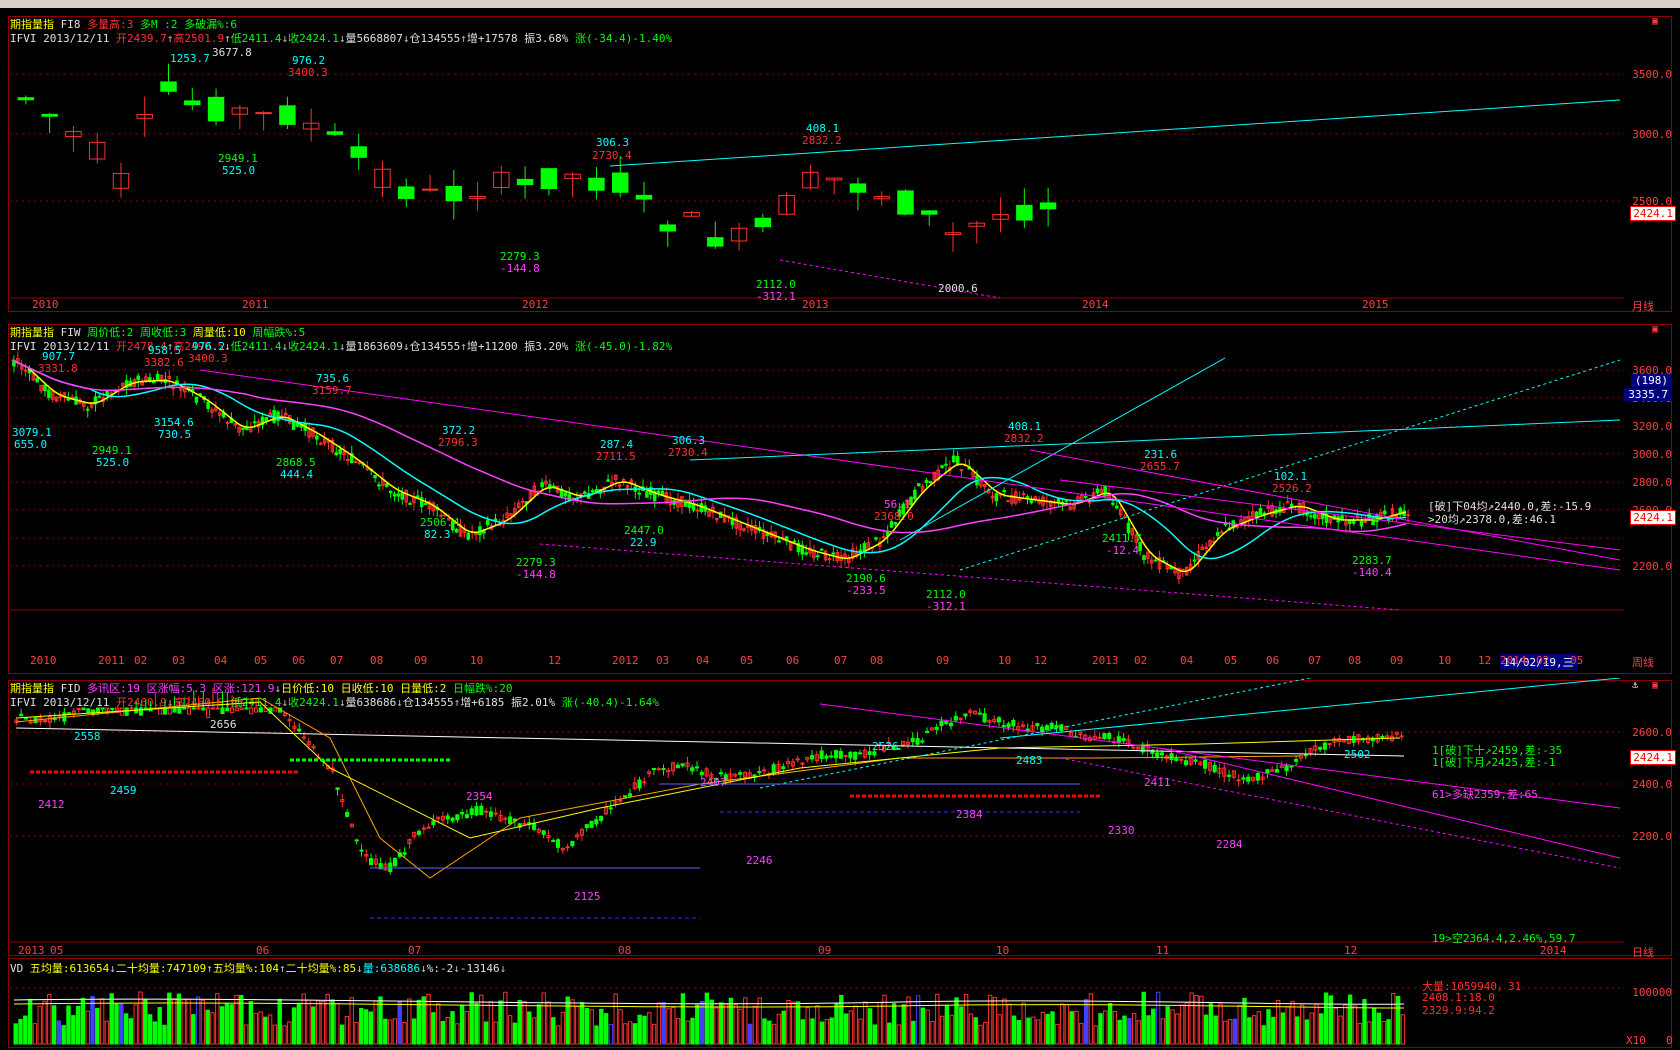 The image size is (1680, 1050). What do you see at coordinates (587, 896) in the screenshot?
I see `daily-annotation: 2125` at bounding box center [587, 896].